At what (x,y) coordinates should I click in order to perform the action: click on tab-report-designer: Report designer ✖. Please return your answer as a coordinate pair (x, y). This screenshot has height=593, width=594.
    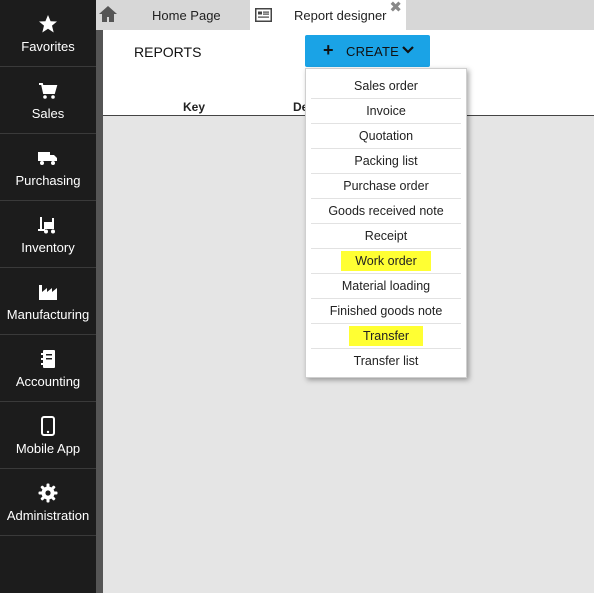
    Looking at the image, I should click on (328, 15).